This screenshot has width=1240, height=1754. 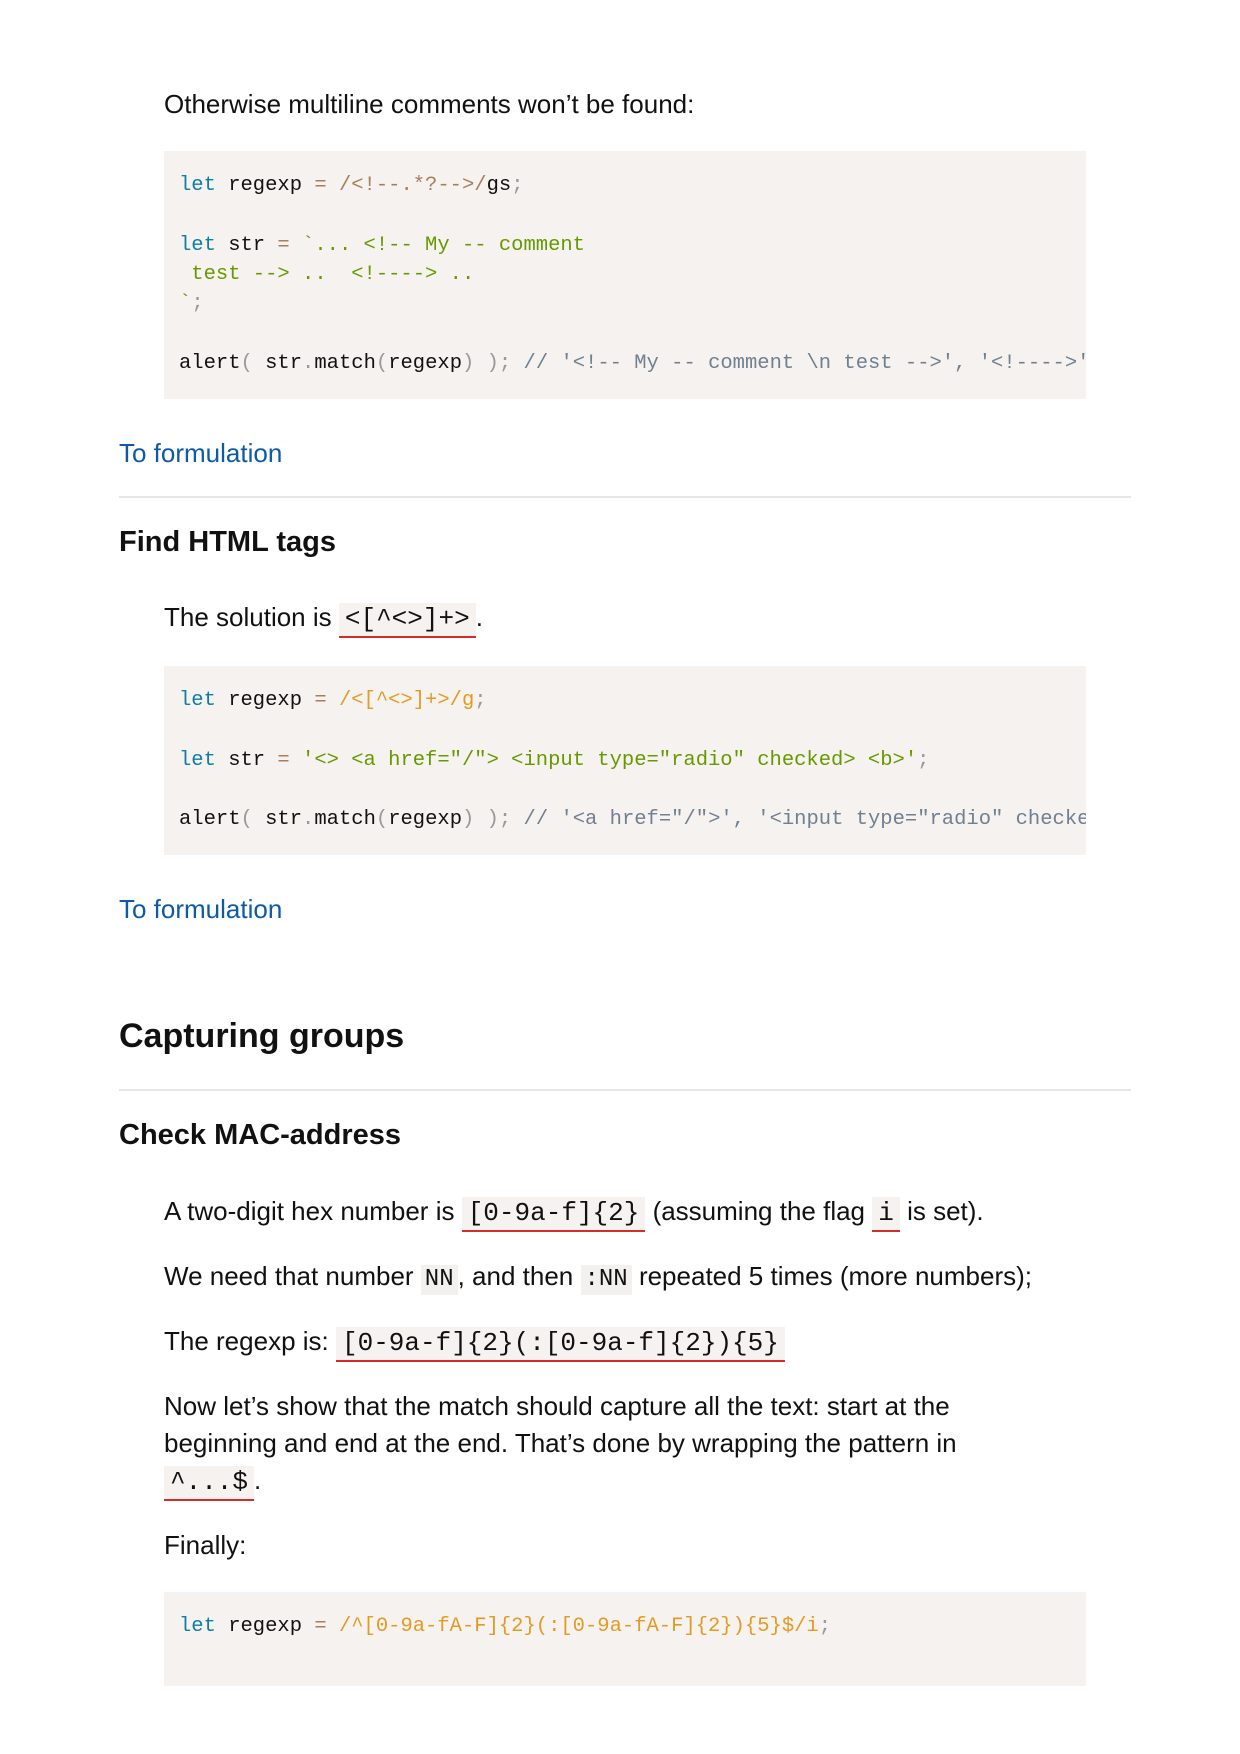 I want to click on section-title-html-tags: Find HTML tags, so click(x=227, y=542).